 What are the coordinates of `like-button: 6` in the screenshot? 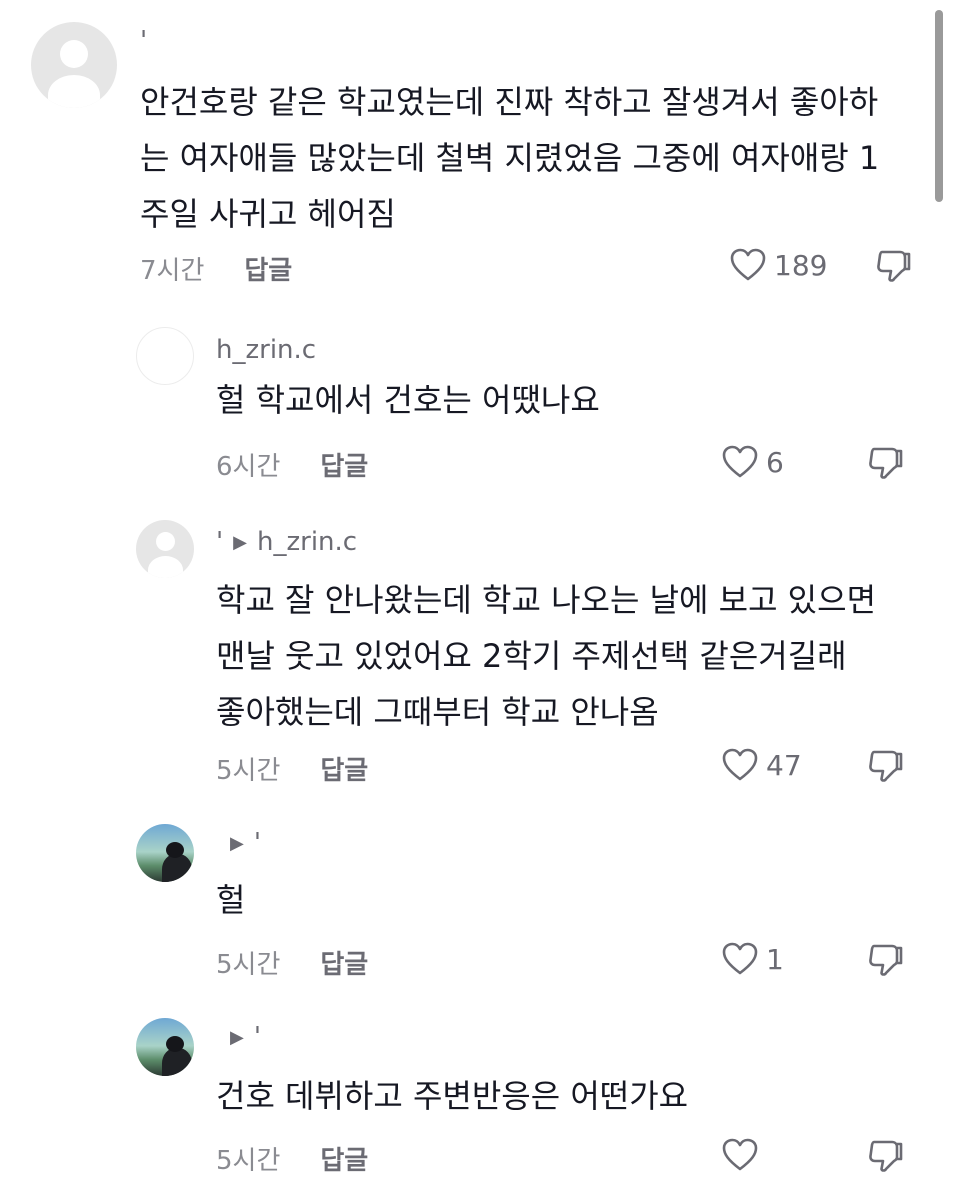 It's located at (753, 462).